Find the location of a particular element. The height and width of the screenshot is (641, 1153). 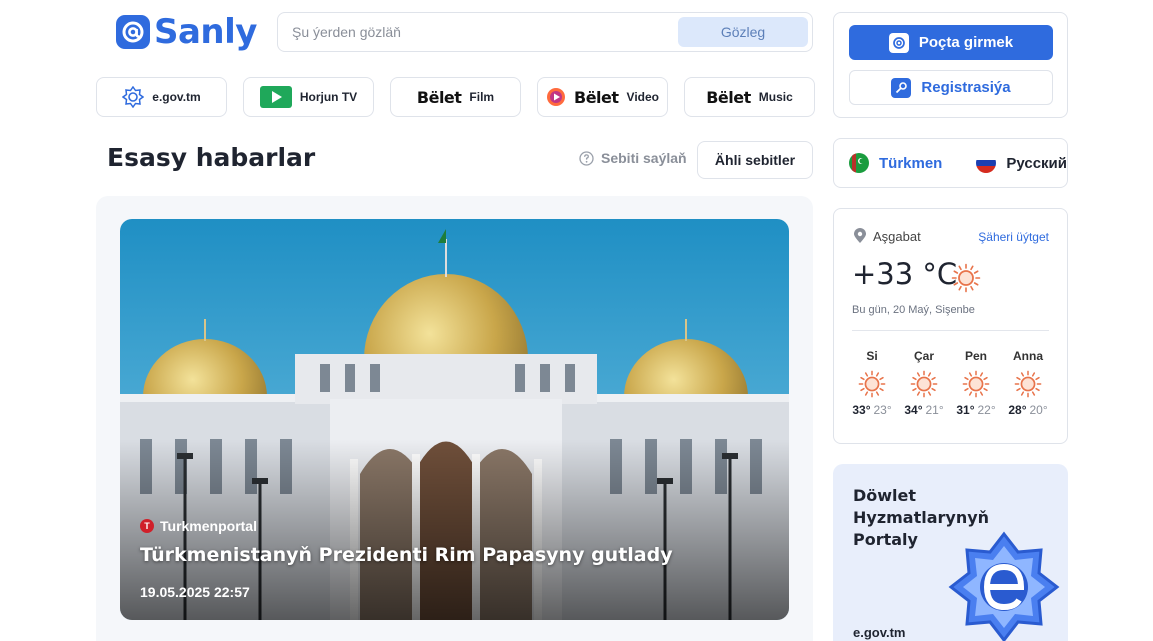

belet-music-logo: Bëlet is located at coordinates (728, 97).